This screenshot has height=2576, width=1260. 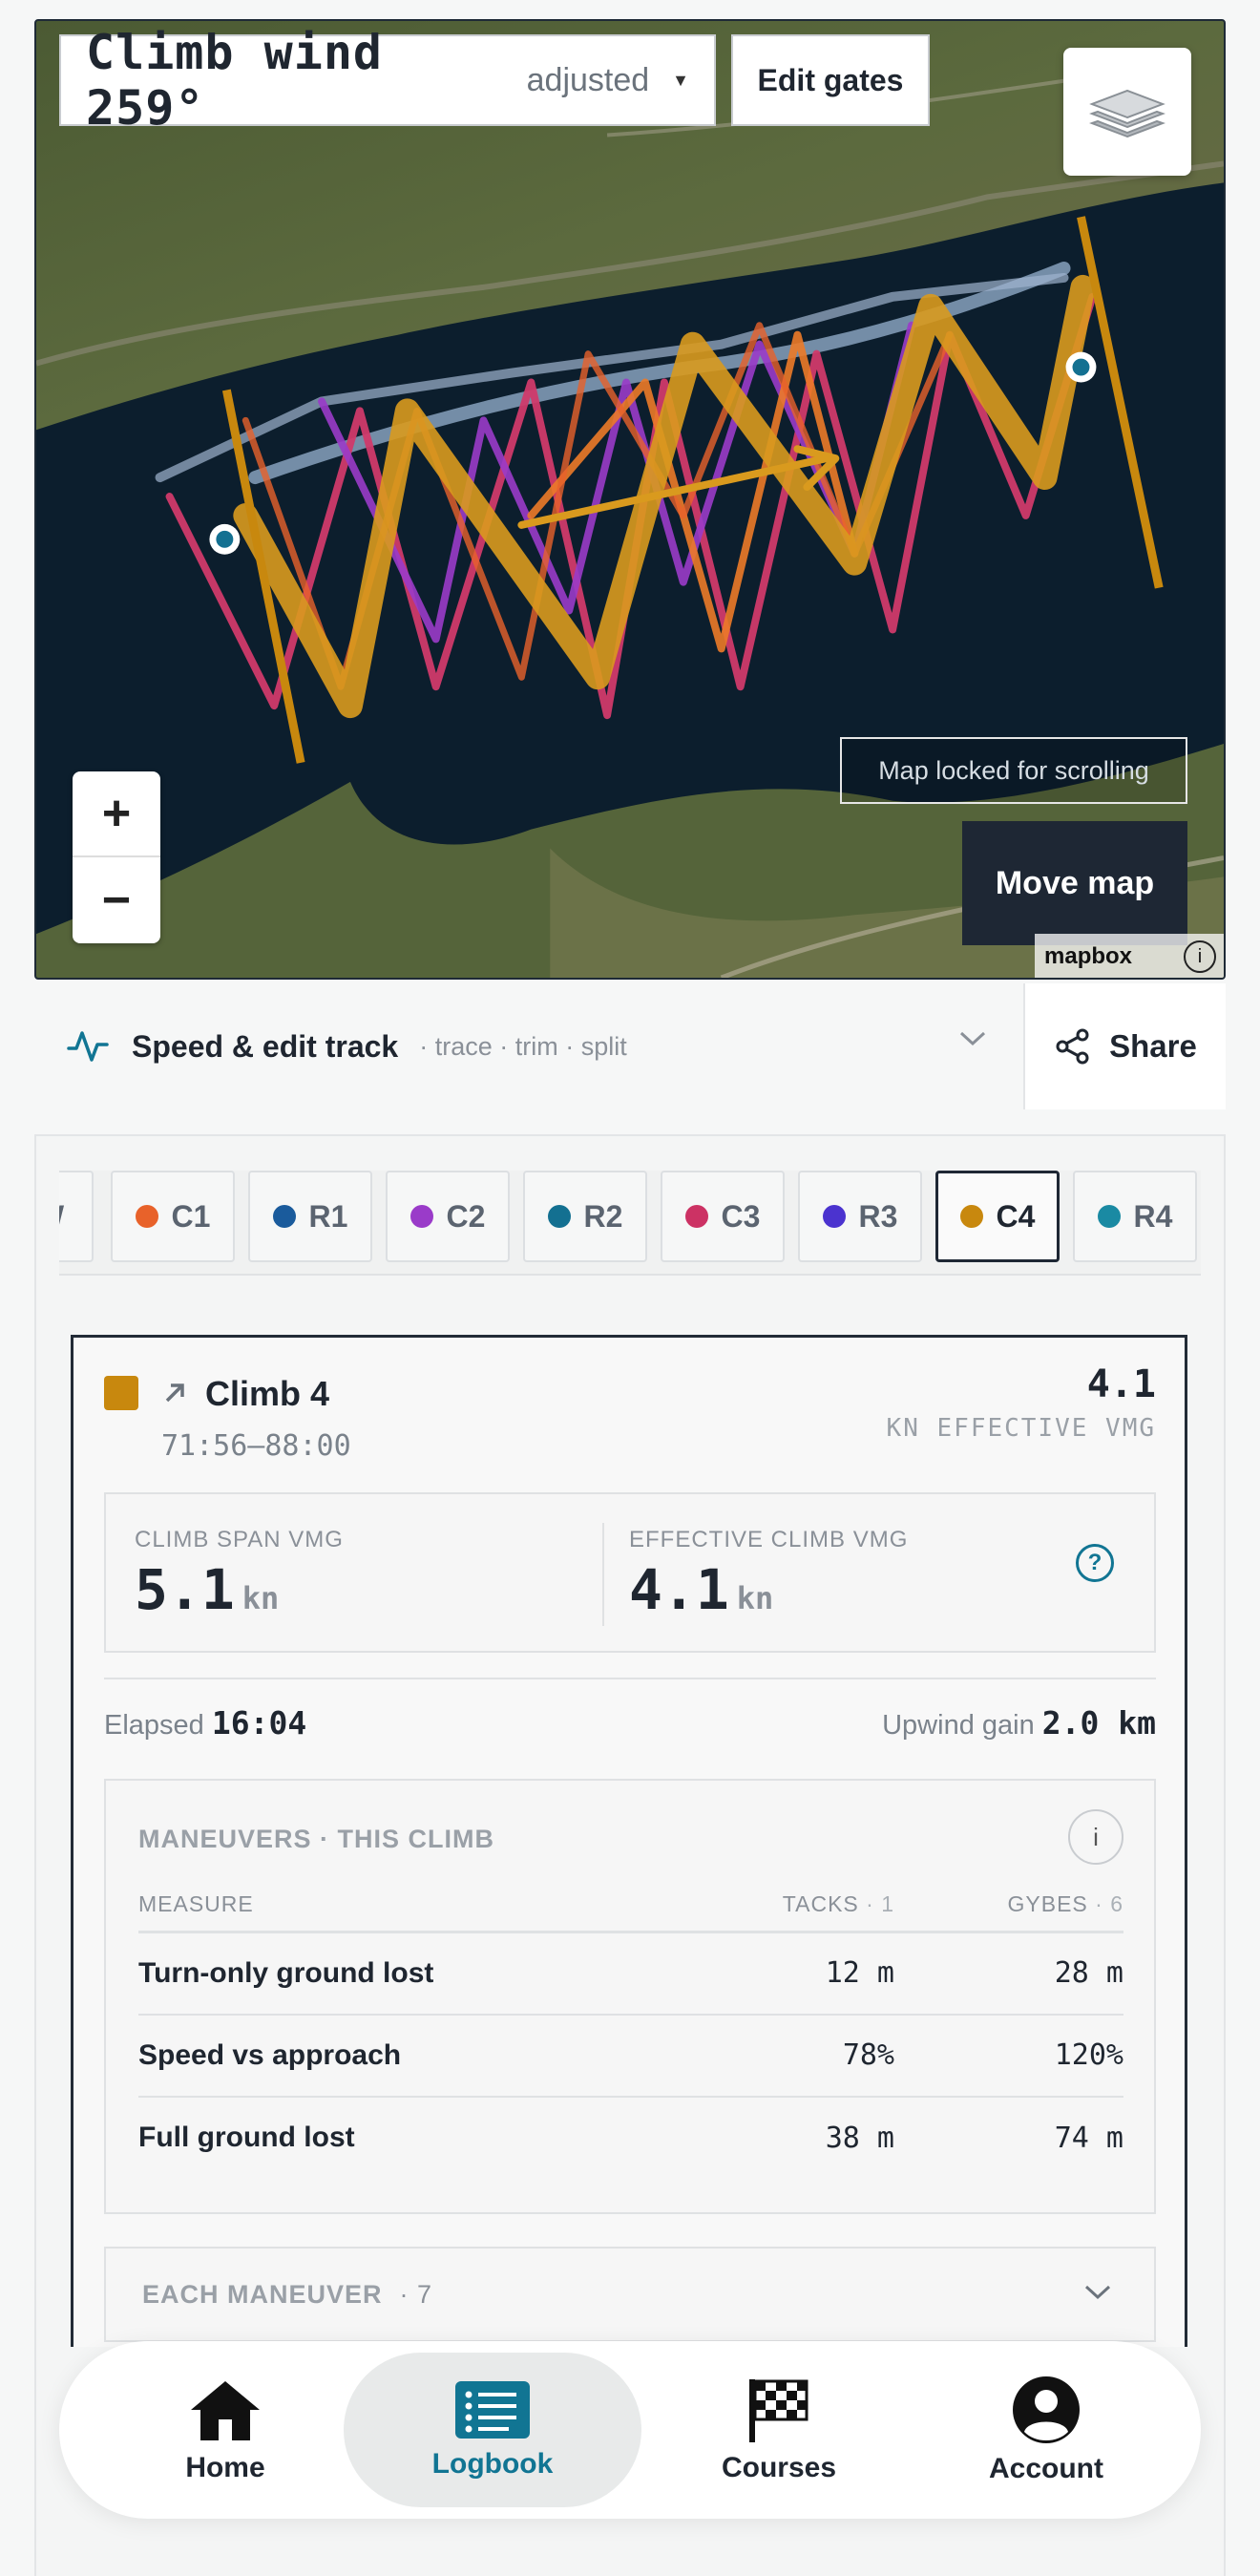 I want to click on account-icon, so click(x=1047, y=2409).